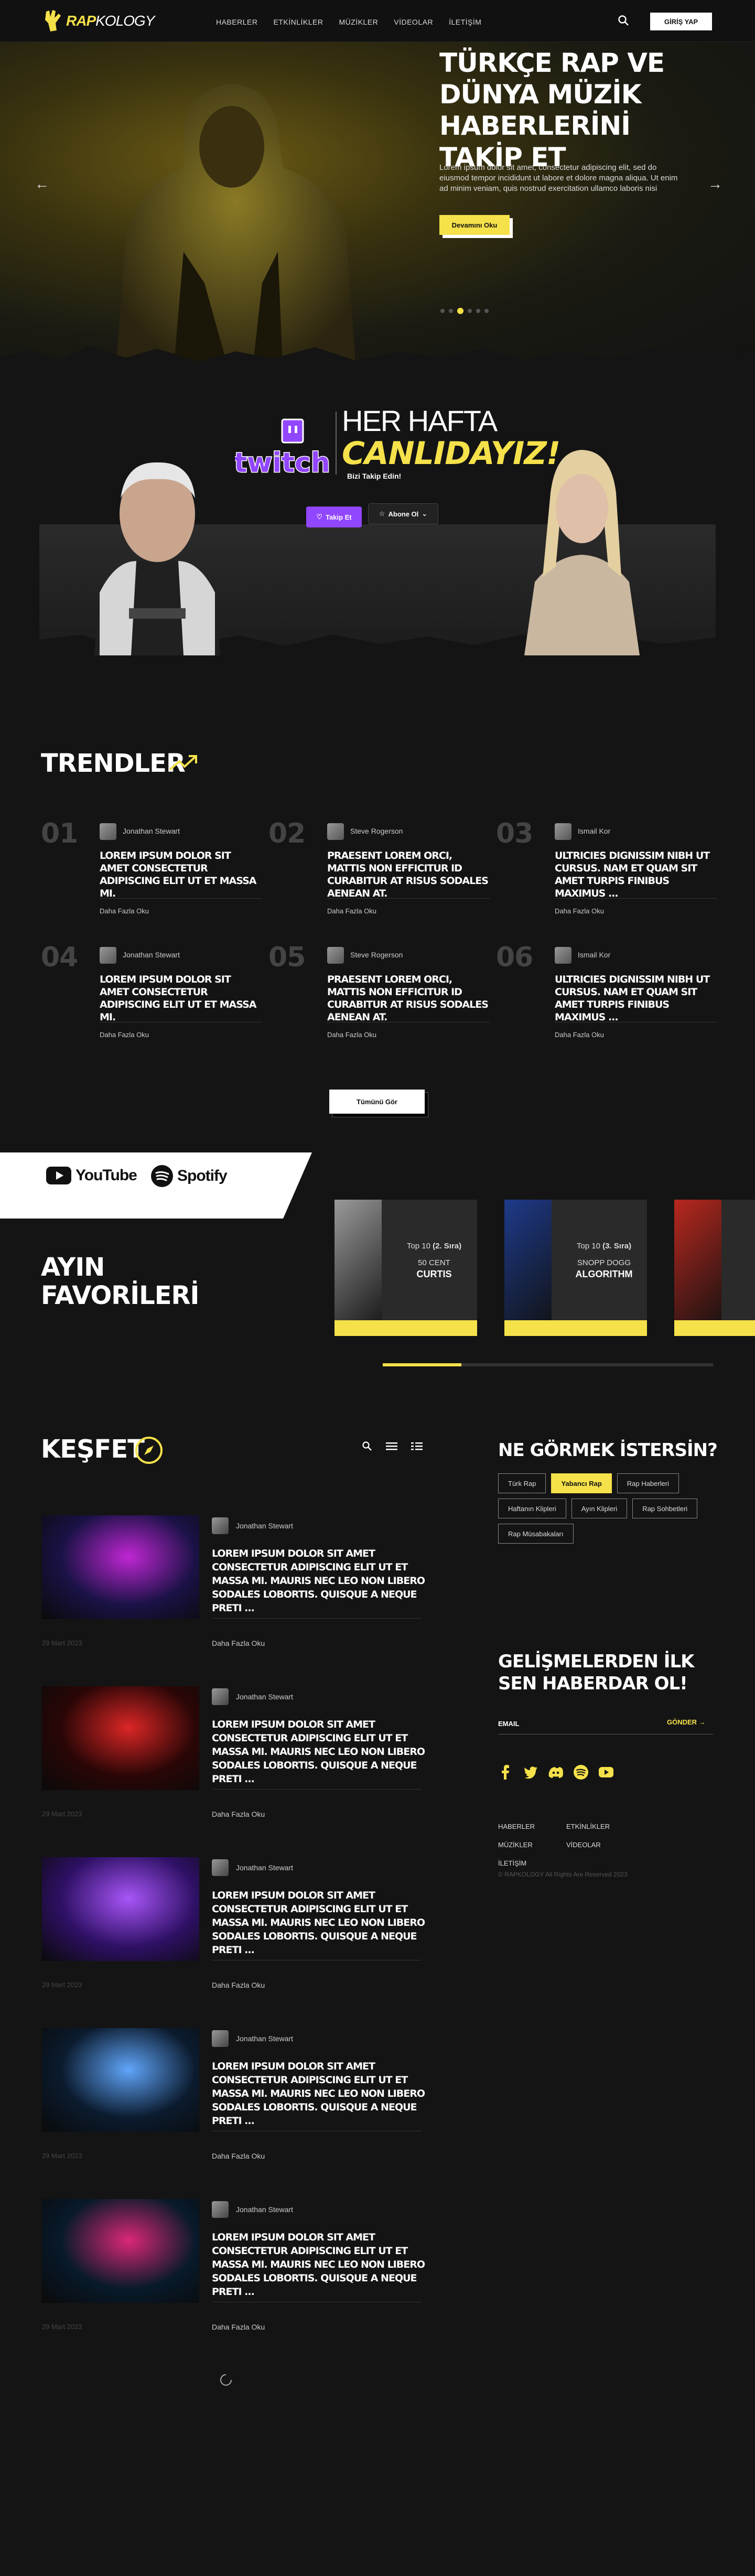 This screenshot has height=2576, width=755. I want to click on discord-icon, so click(555, 1772).